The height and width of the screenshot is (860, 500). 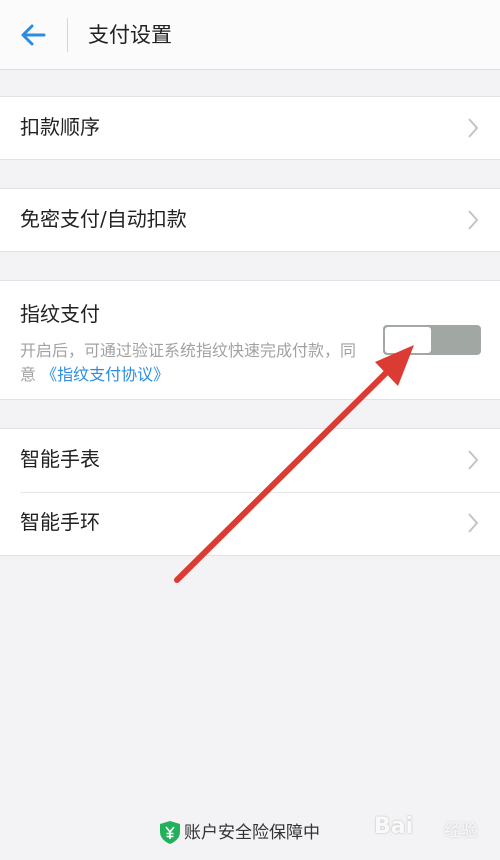 What do you see at coordinates (250, 35) in the screenshot?
I see `app-header: 支付设置` at bounding box center [250, 35].